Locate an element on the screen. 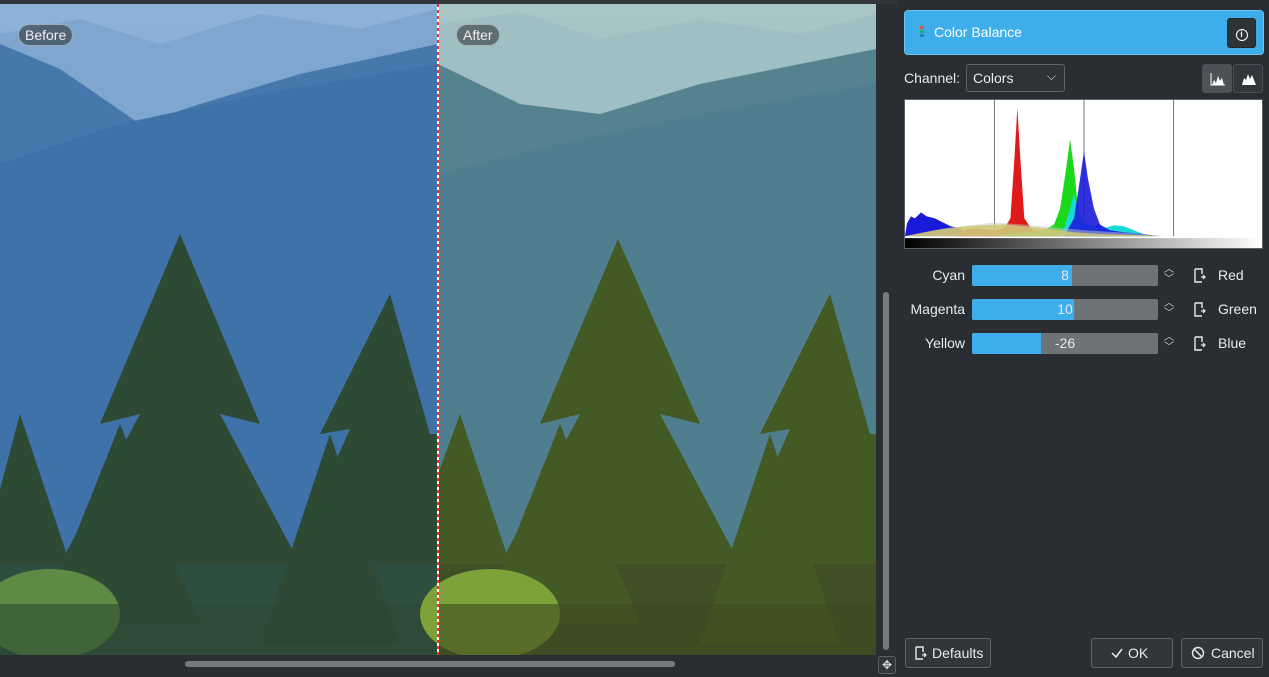 The height and width of the screenshot is (677, 1269). reset-document-icon is located at coordinates (921, 653).